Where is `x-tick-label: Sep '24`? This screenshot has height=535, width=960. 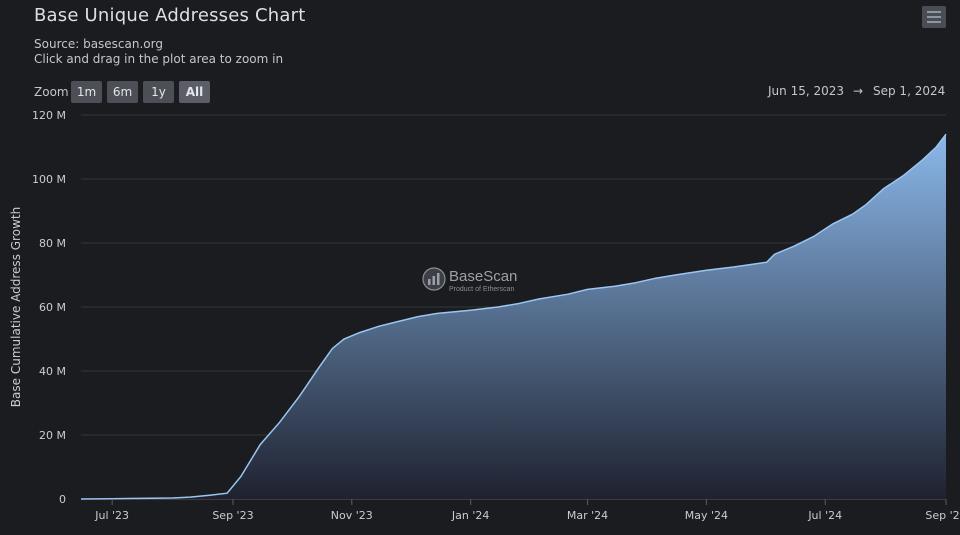
x-tick-label: Sep '24 is located at coordinates (942, 515).